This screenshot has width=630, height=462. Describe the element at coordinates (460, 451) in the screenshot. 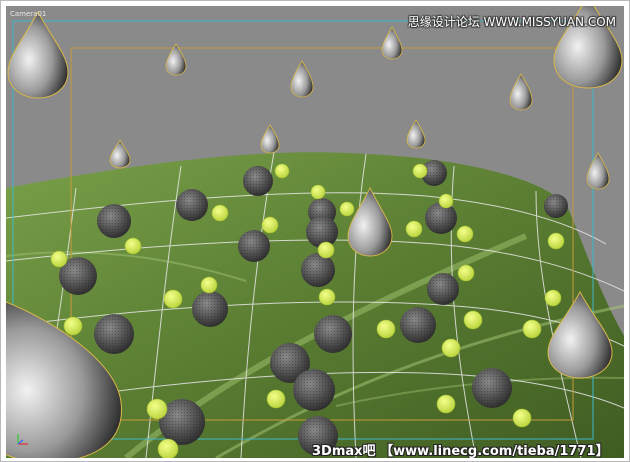

I see `watermark-text: 3Dmax吧 【www.linecg.com/tieba/1771】` at that location.